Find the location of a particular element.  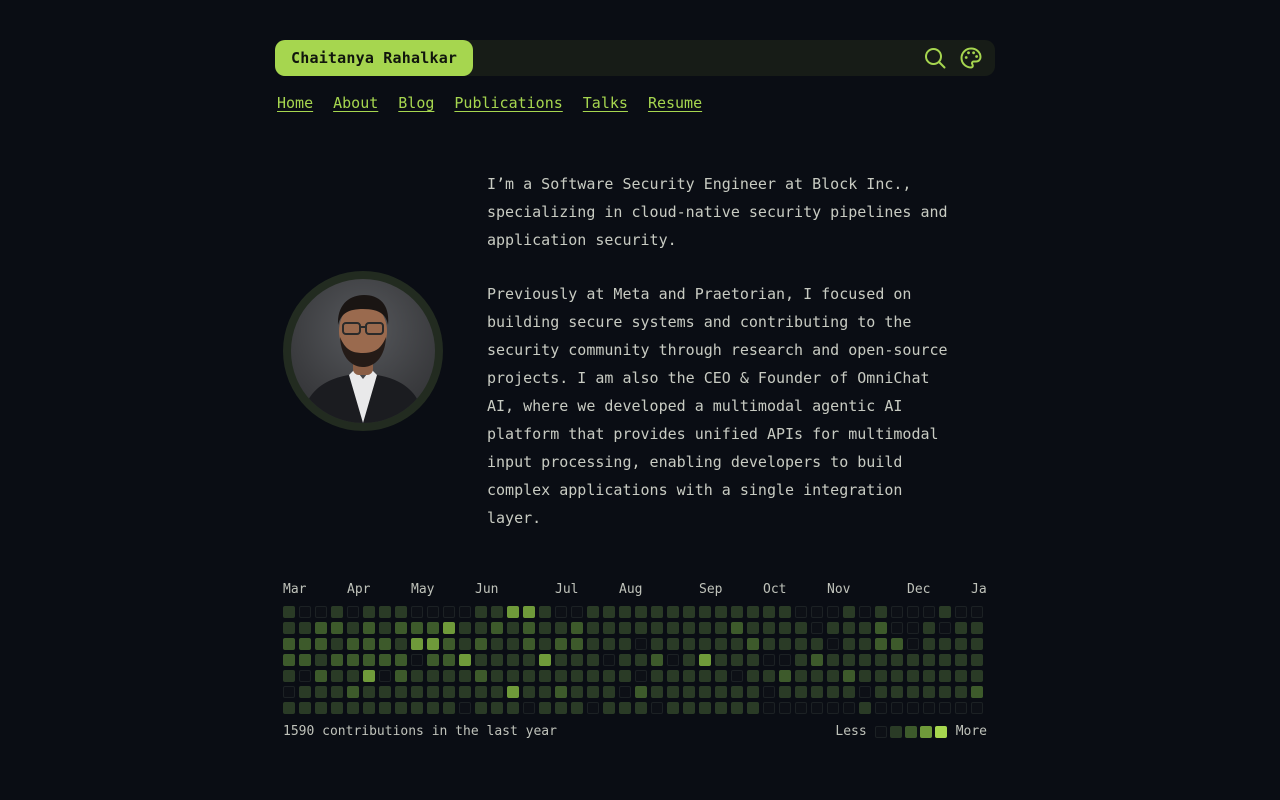

nav-blog: Blog is located at coordinates (416, 103).